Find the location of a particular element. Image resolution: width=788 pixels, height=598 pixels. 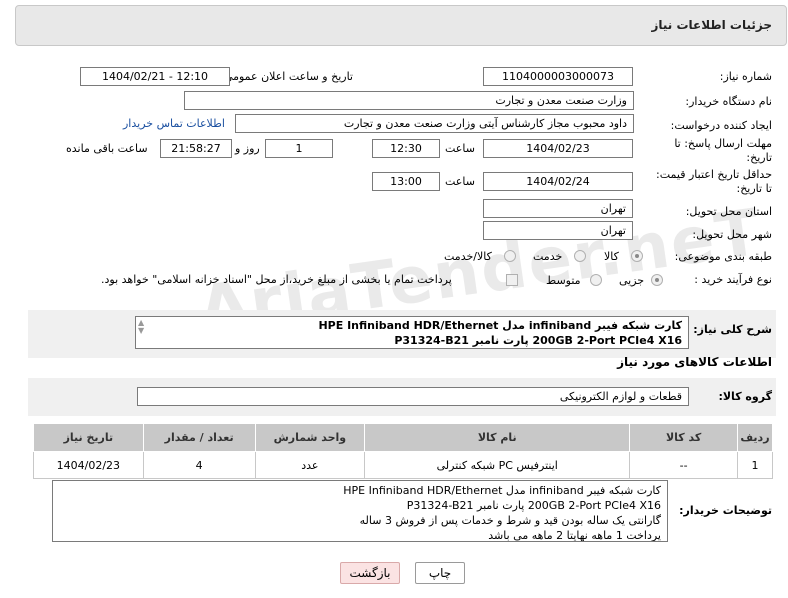

need-number-field: 1104000003000073 is located at coordinates (558, 76).